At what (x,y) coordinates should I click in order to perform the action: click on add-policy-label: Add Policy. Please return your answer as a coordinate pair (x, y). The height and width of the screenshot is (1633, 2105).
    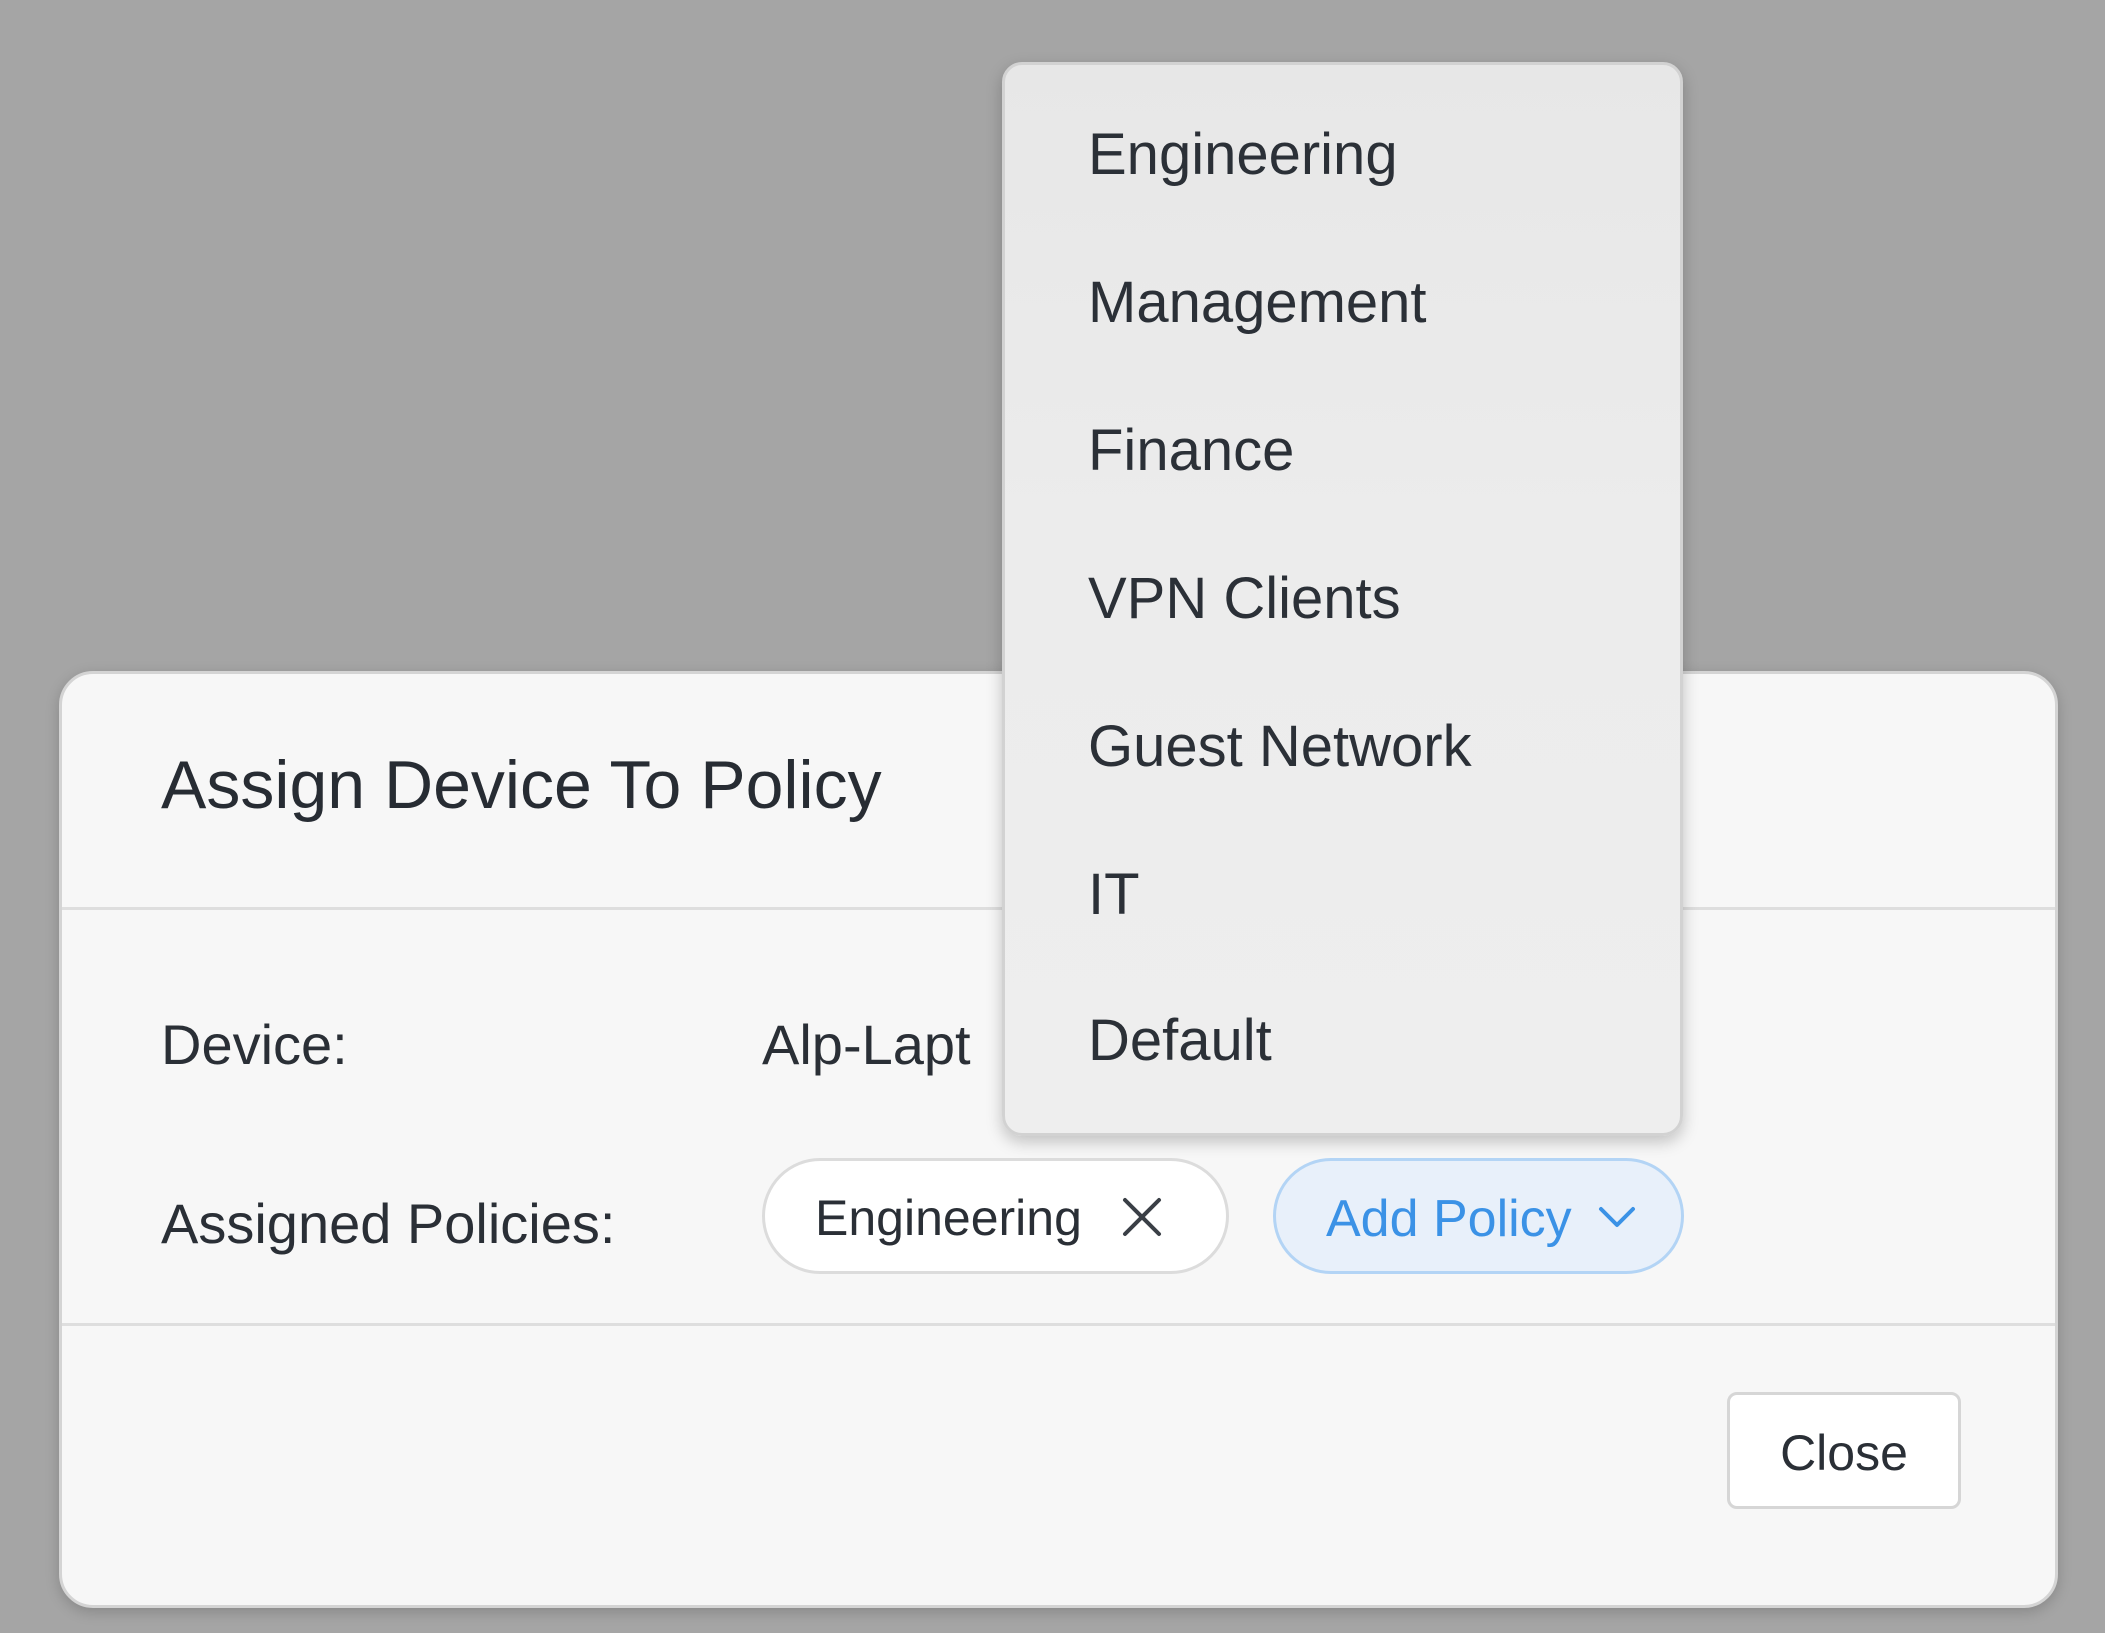
    Looking at the image, I should click on (1449, 1219).